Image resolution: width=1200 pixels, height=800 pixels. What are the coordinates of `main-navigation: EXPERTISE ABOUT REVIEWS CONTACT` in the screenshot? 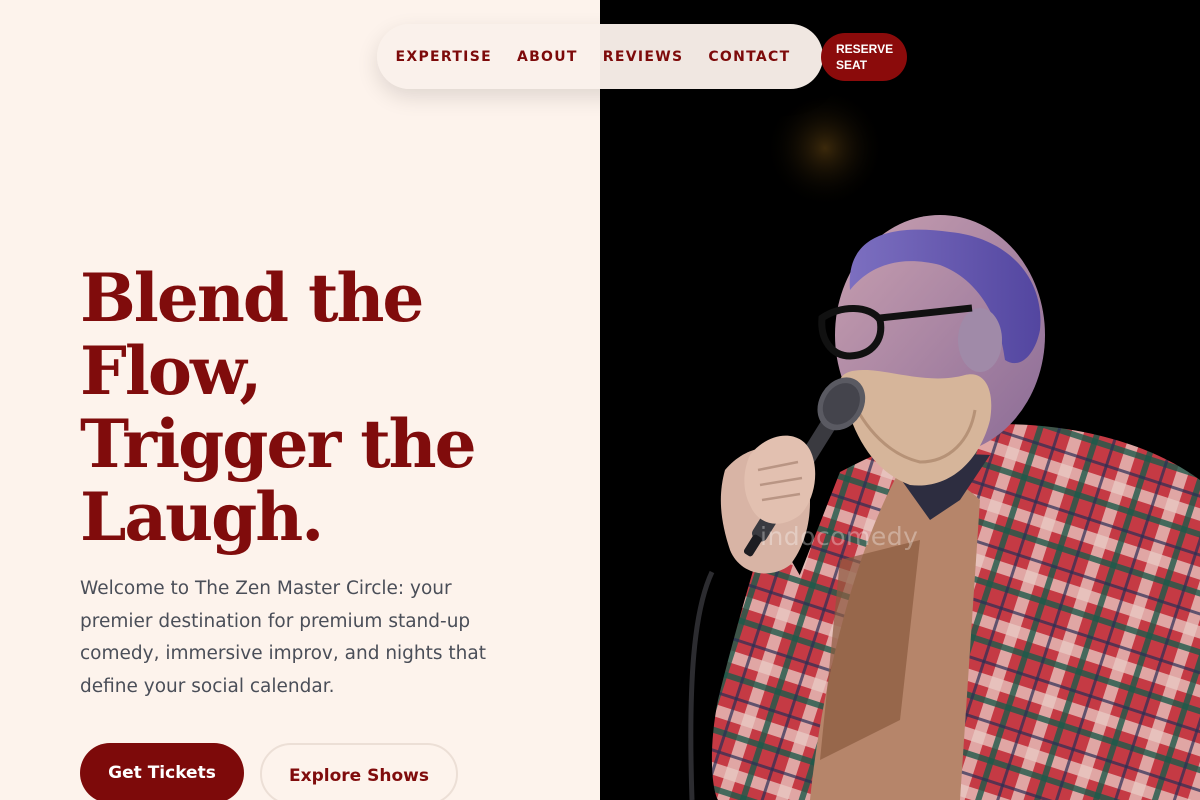 It's located at (600, 56).